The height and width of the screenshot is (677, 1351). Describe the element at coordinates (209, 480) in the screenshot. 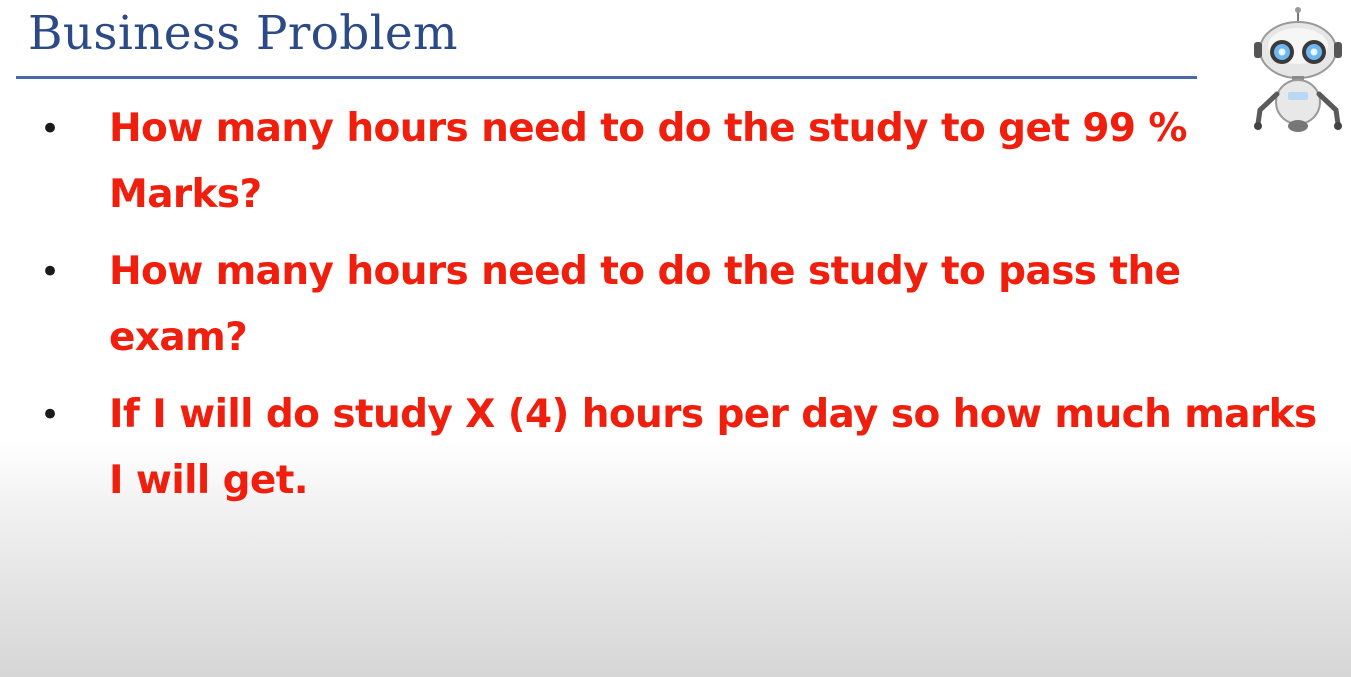

I see `bullet-text-line: I will get.` at that location.